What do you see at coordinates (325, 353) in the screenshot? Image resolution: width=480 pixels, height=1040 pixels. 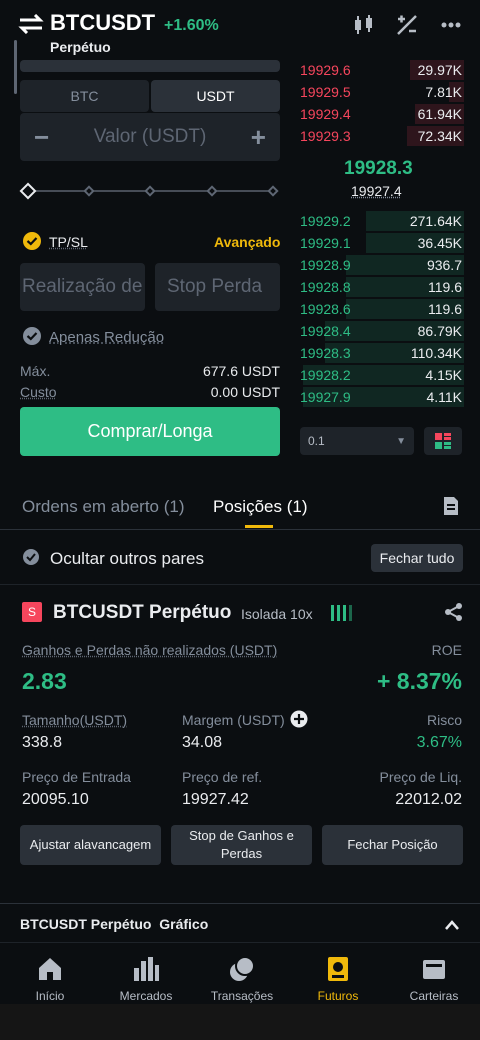 I see `book-price: 19928.3` at bounding box center [325, 353].